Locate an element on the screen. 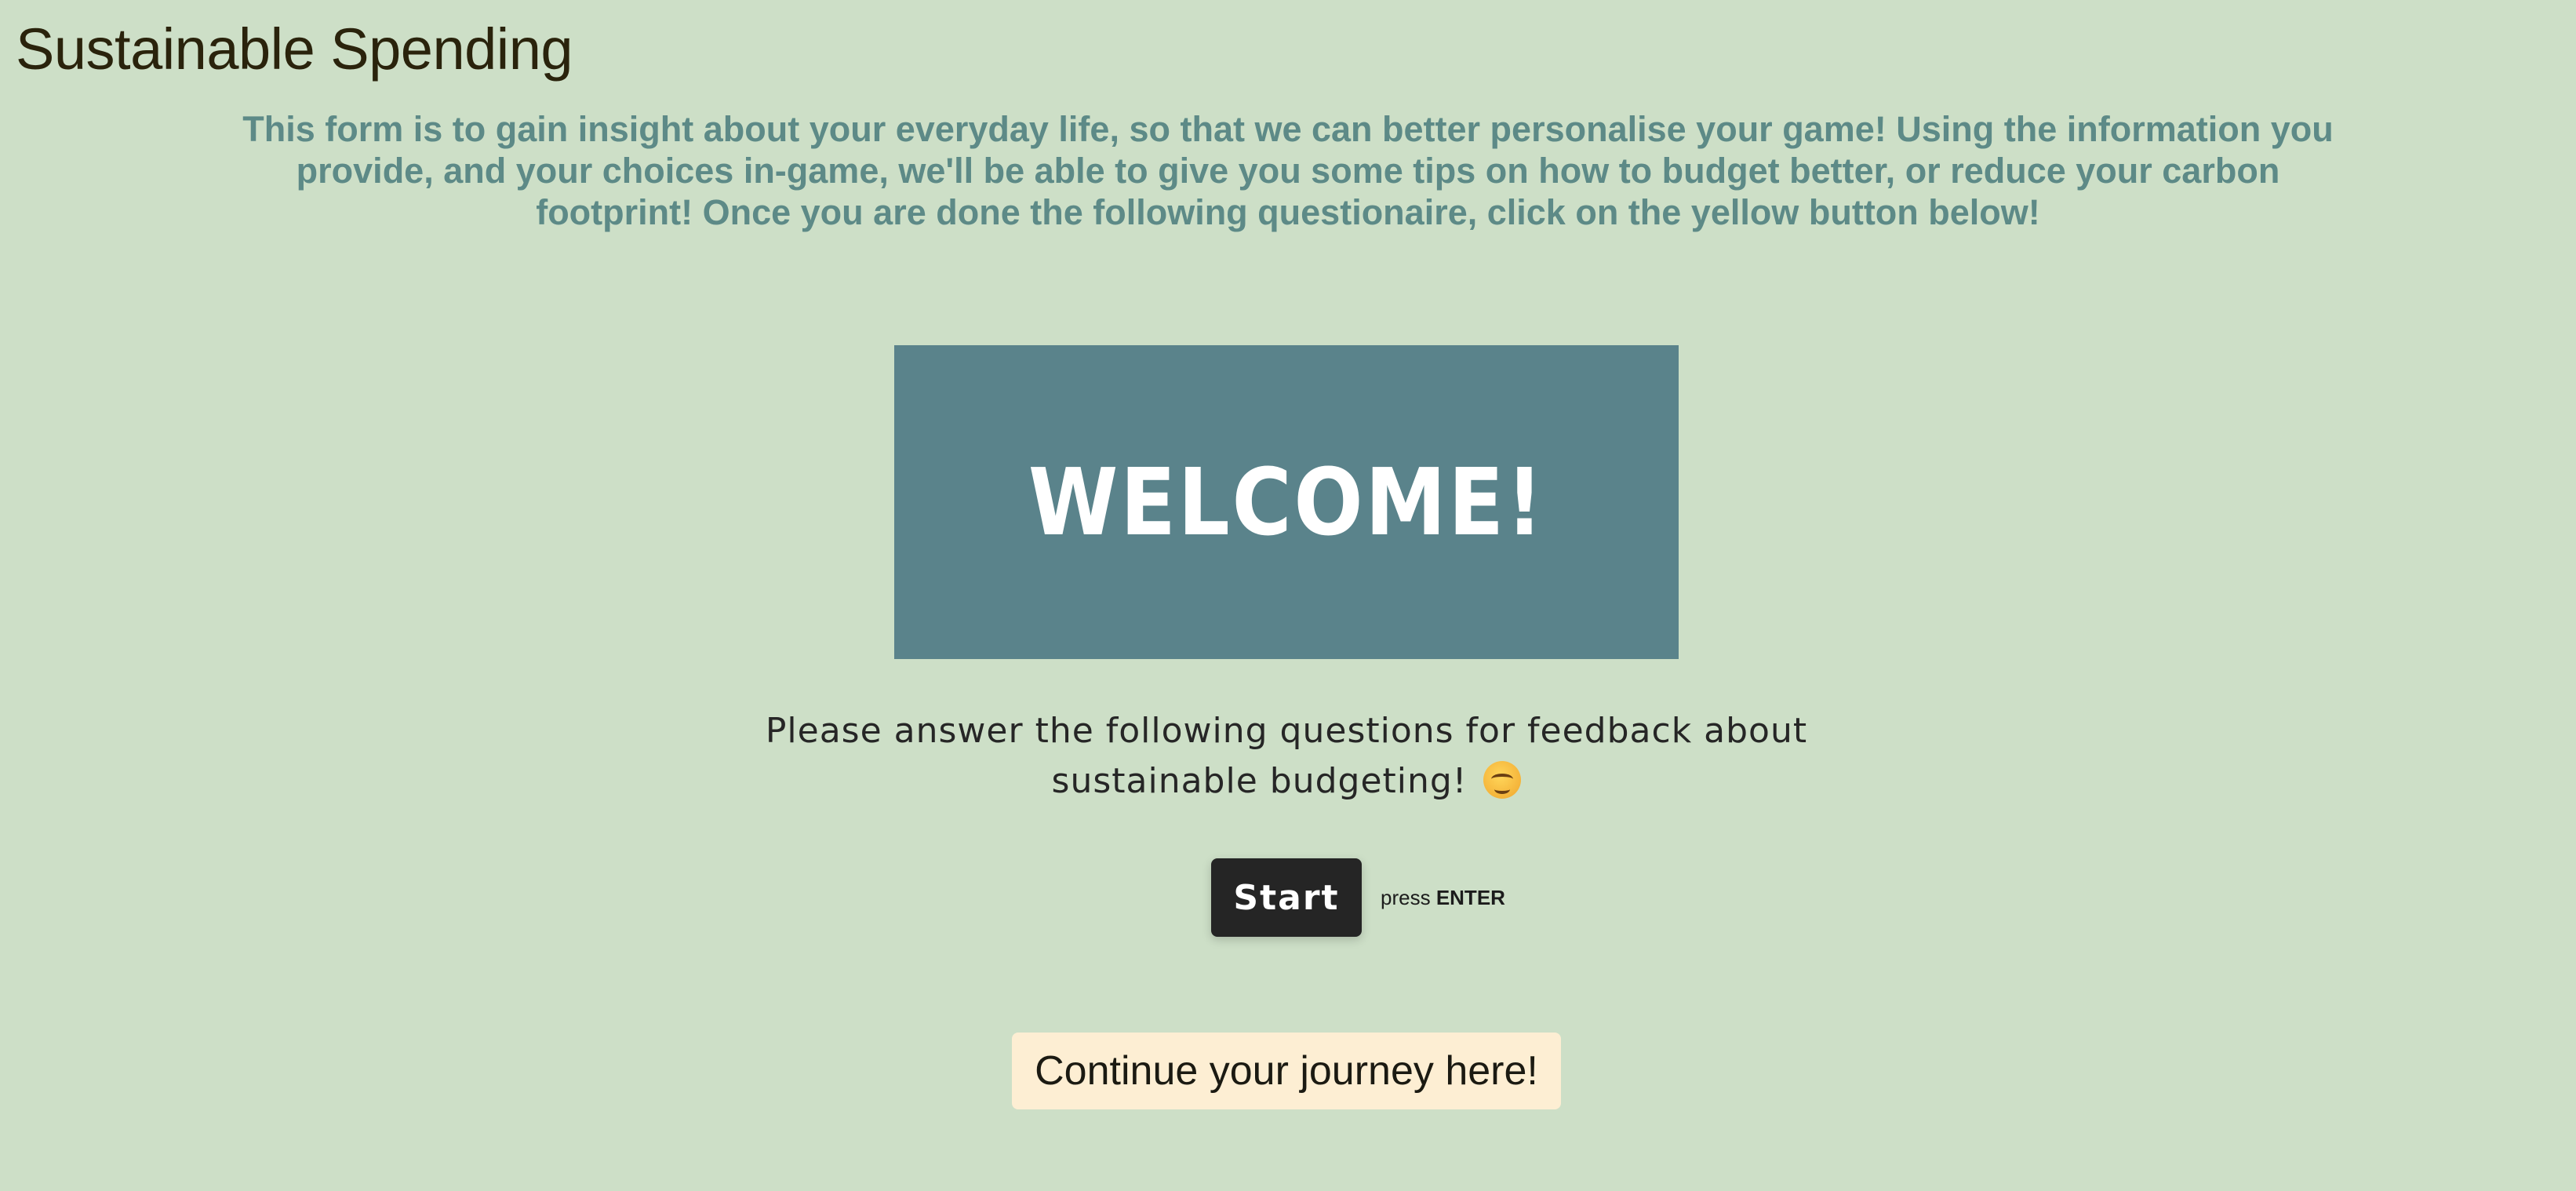  press-enter-hint: press ENTER is located at coordinates (1443, 897).